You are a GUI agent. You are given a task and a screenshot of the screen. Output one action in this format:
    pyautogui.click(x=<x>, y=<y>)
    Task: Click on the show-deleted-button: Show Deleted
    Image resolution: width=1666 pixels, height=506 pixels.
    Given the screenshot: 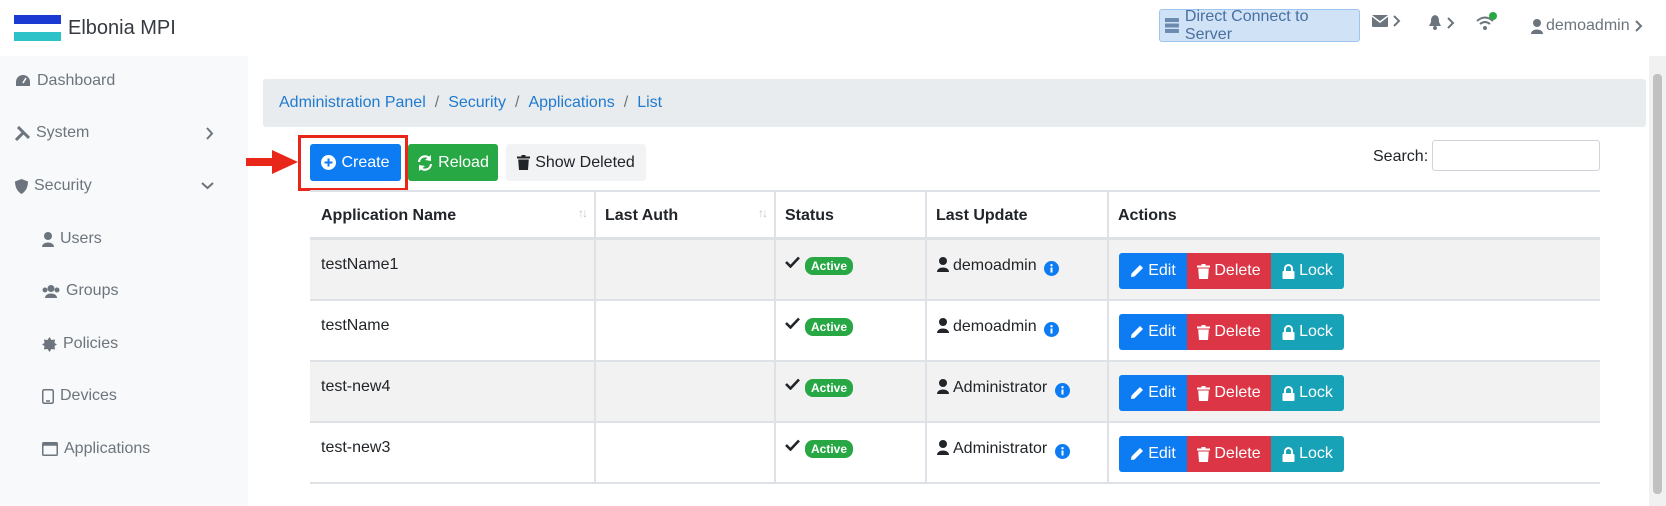 What is the action you would take?
    pyautogui.click(x=576, y=162)
    